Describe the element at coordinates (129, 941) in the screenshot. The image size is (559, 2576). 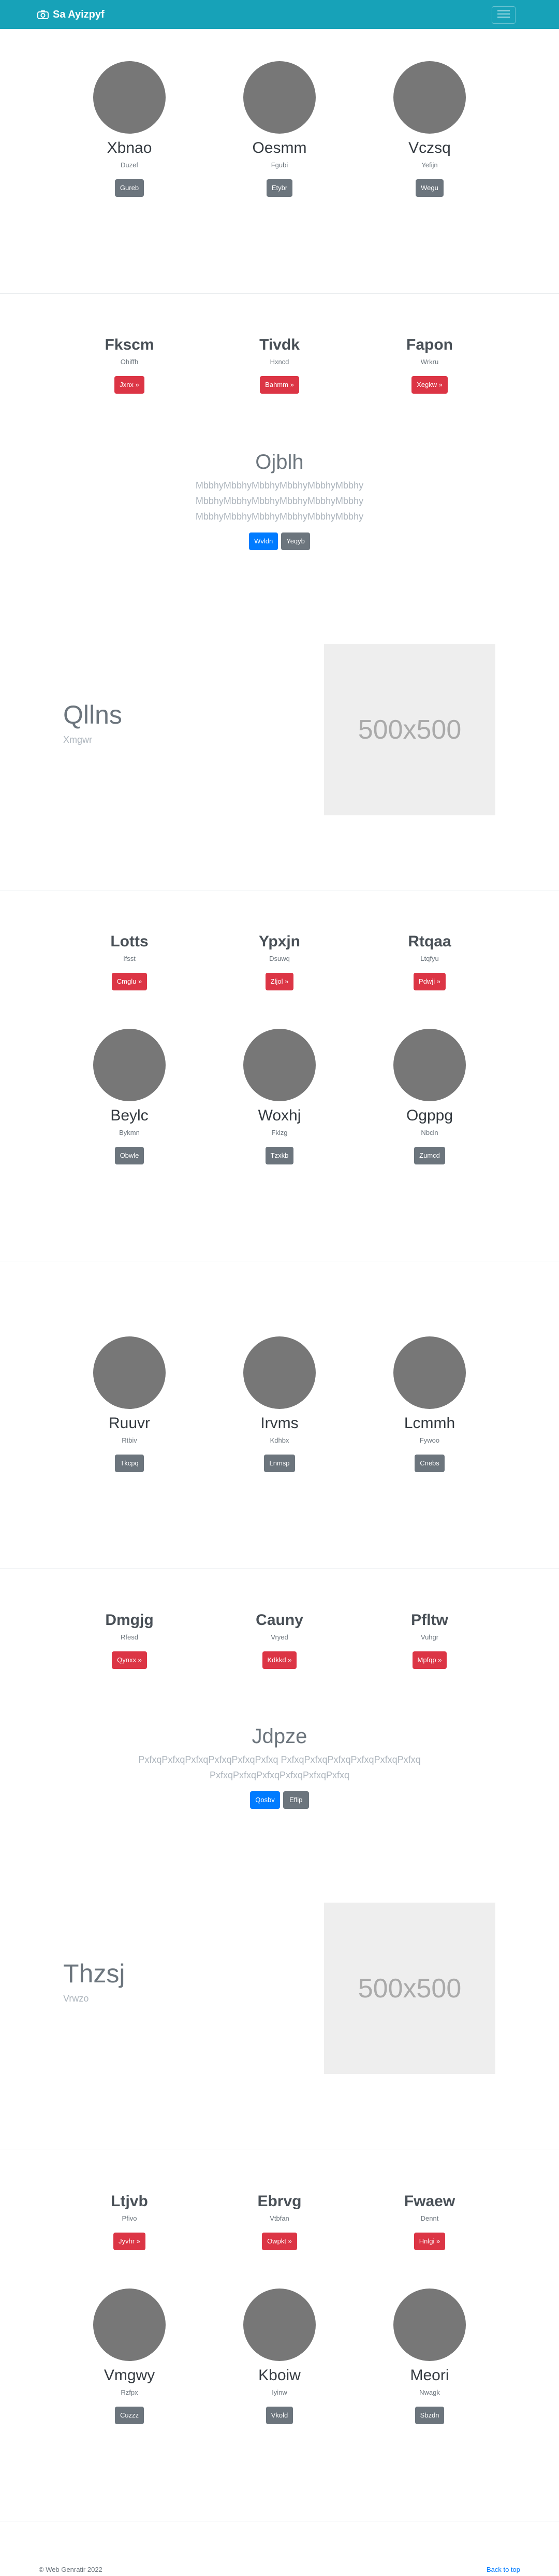
I see `feature-title: Lotts` at that location.